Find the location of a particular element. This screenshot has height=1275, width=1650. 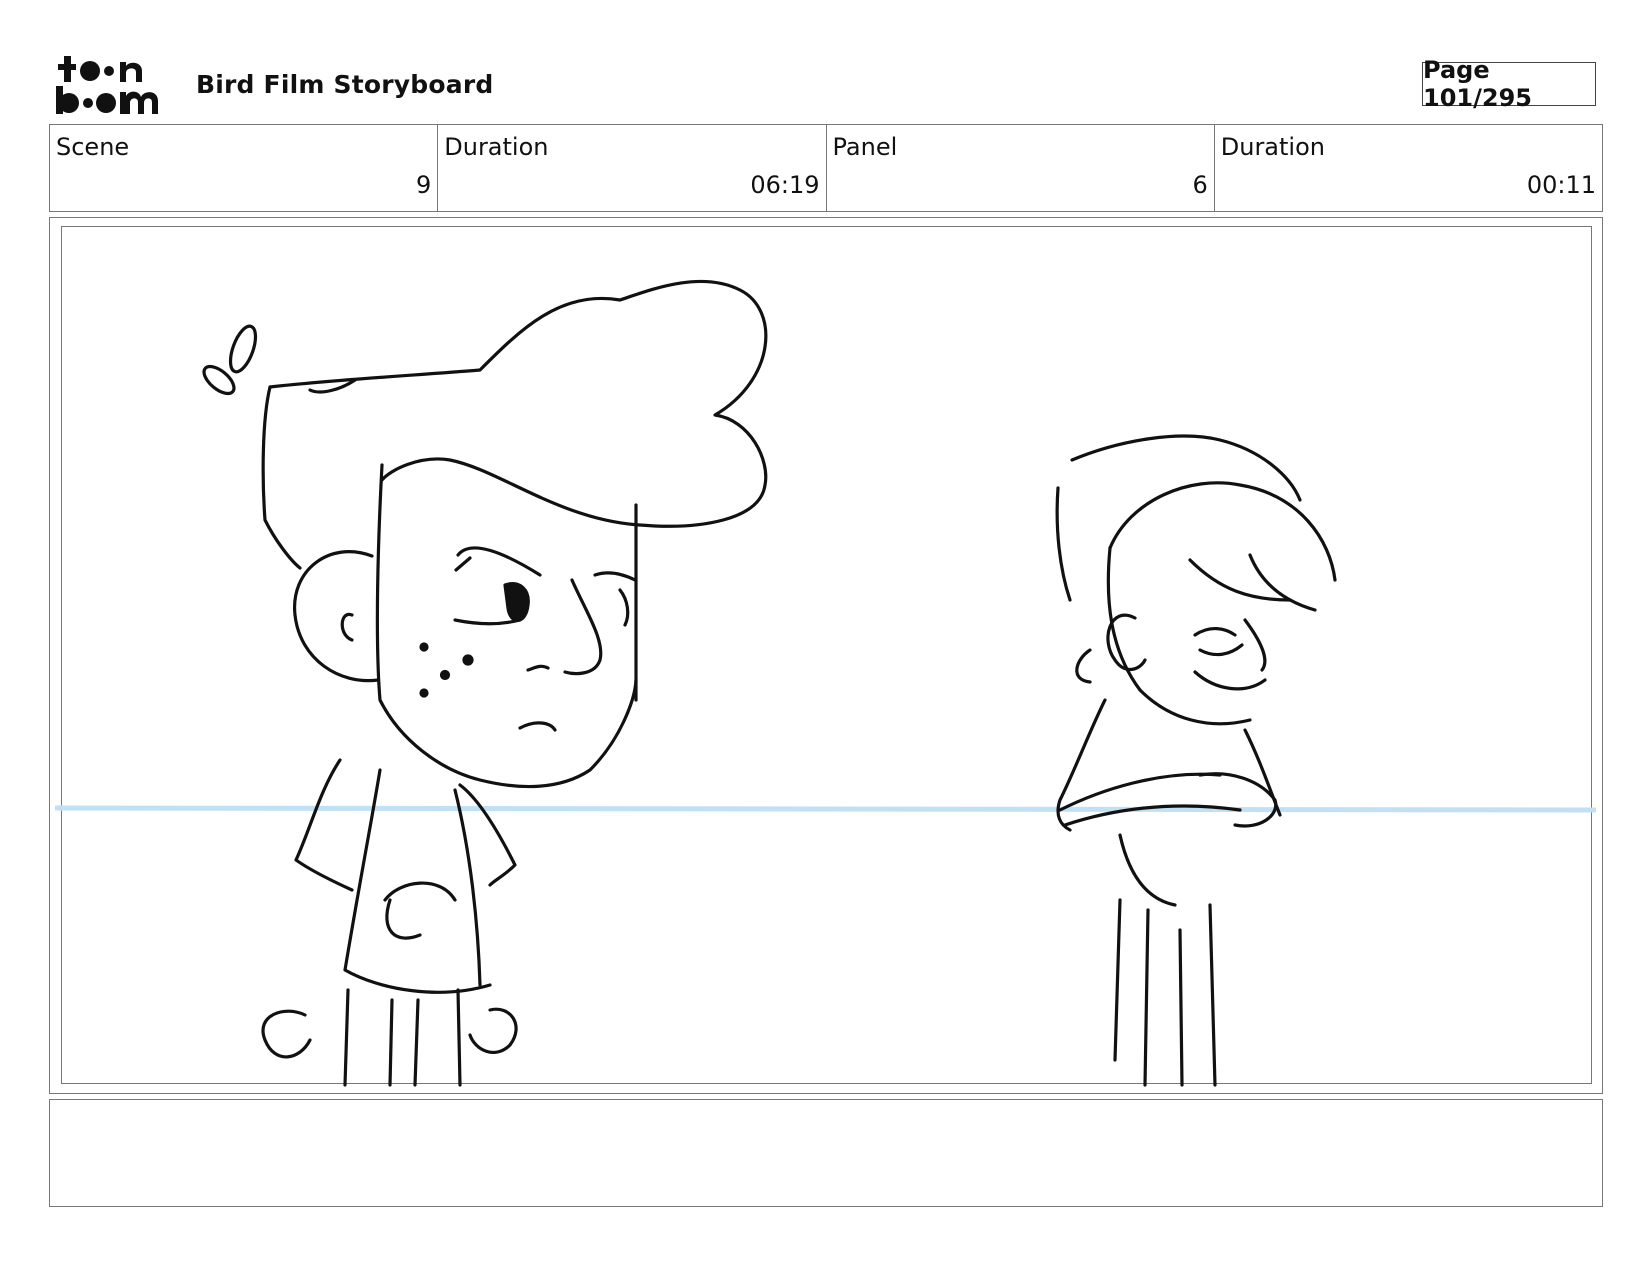

panel-label: Panel is located at coordinates (865, 147).